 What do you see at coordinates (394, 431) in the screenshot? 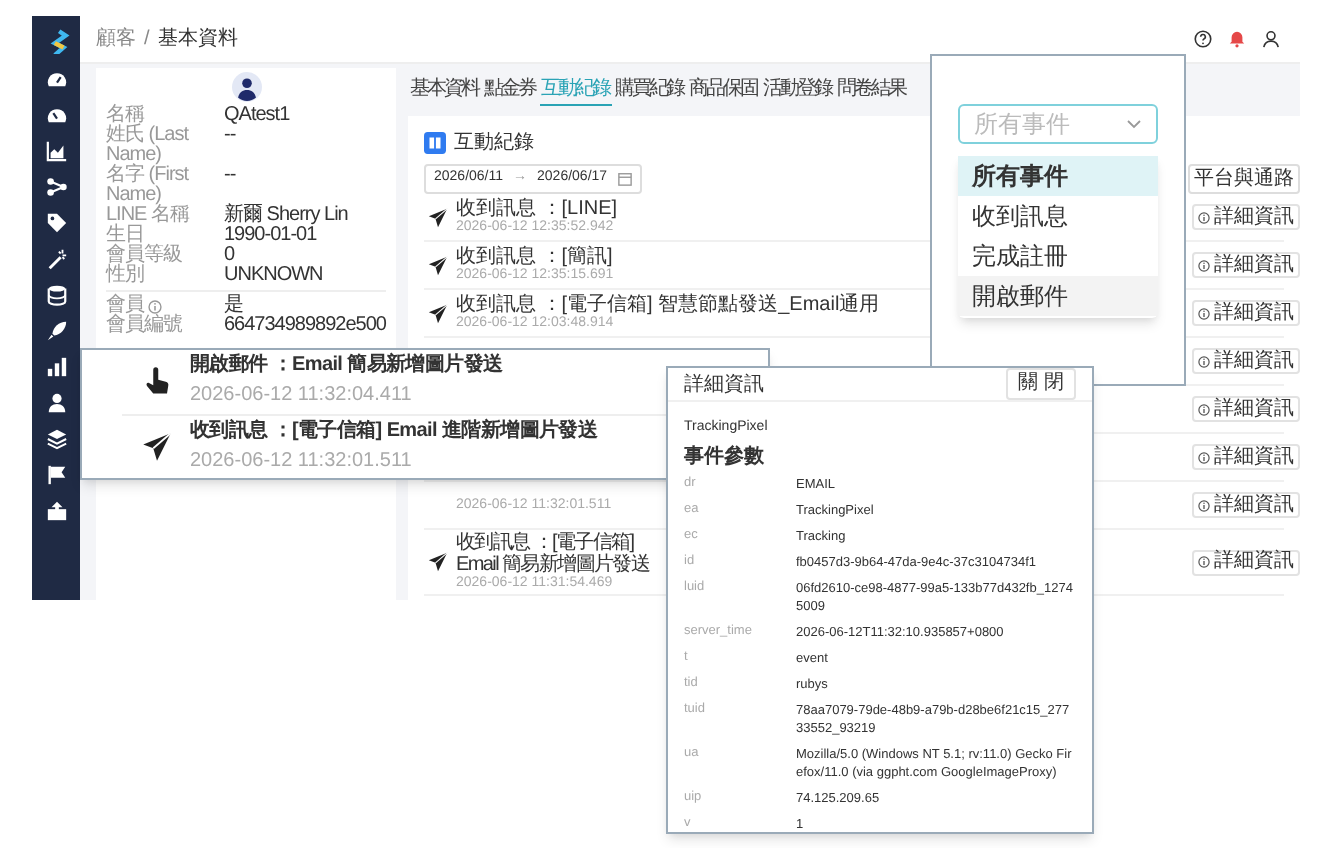
I see `event-title: 收到訊息 ：[電子信箱] Email 進階新增圖片發送` at bounding box center [394, 431].